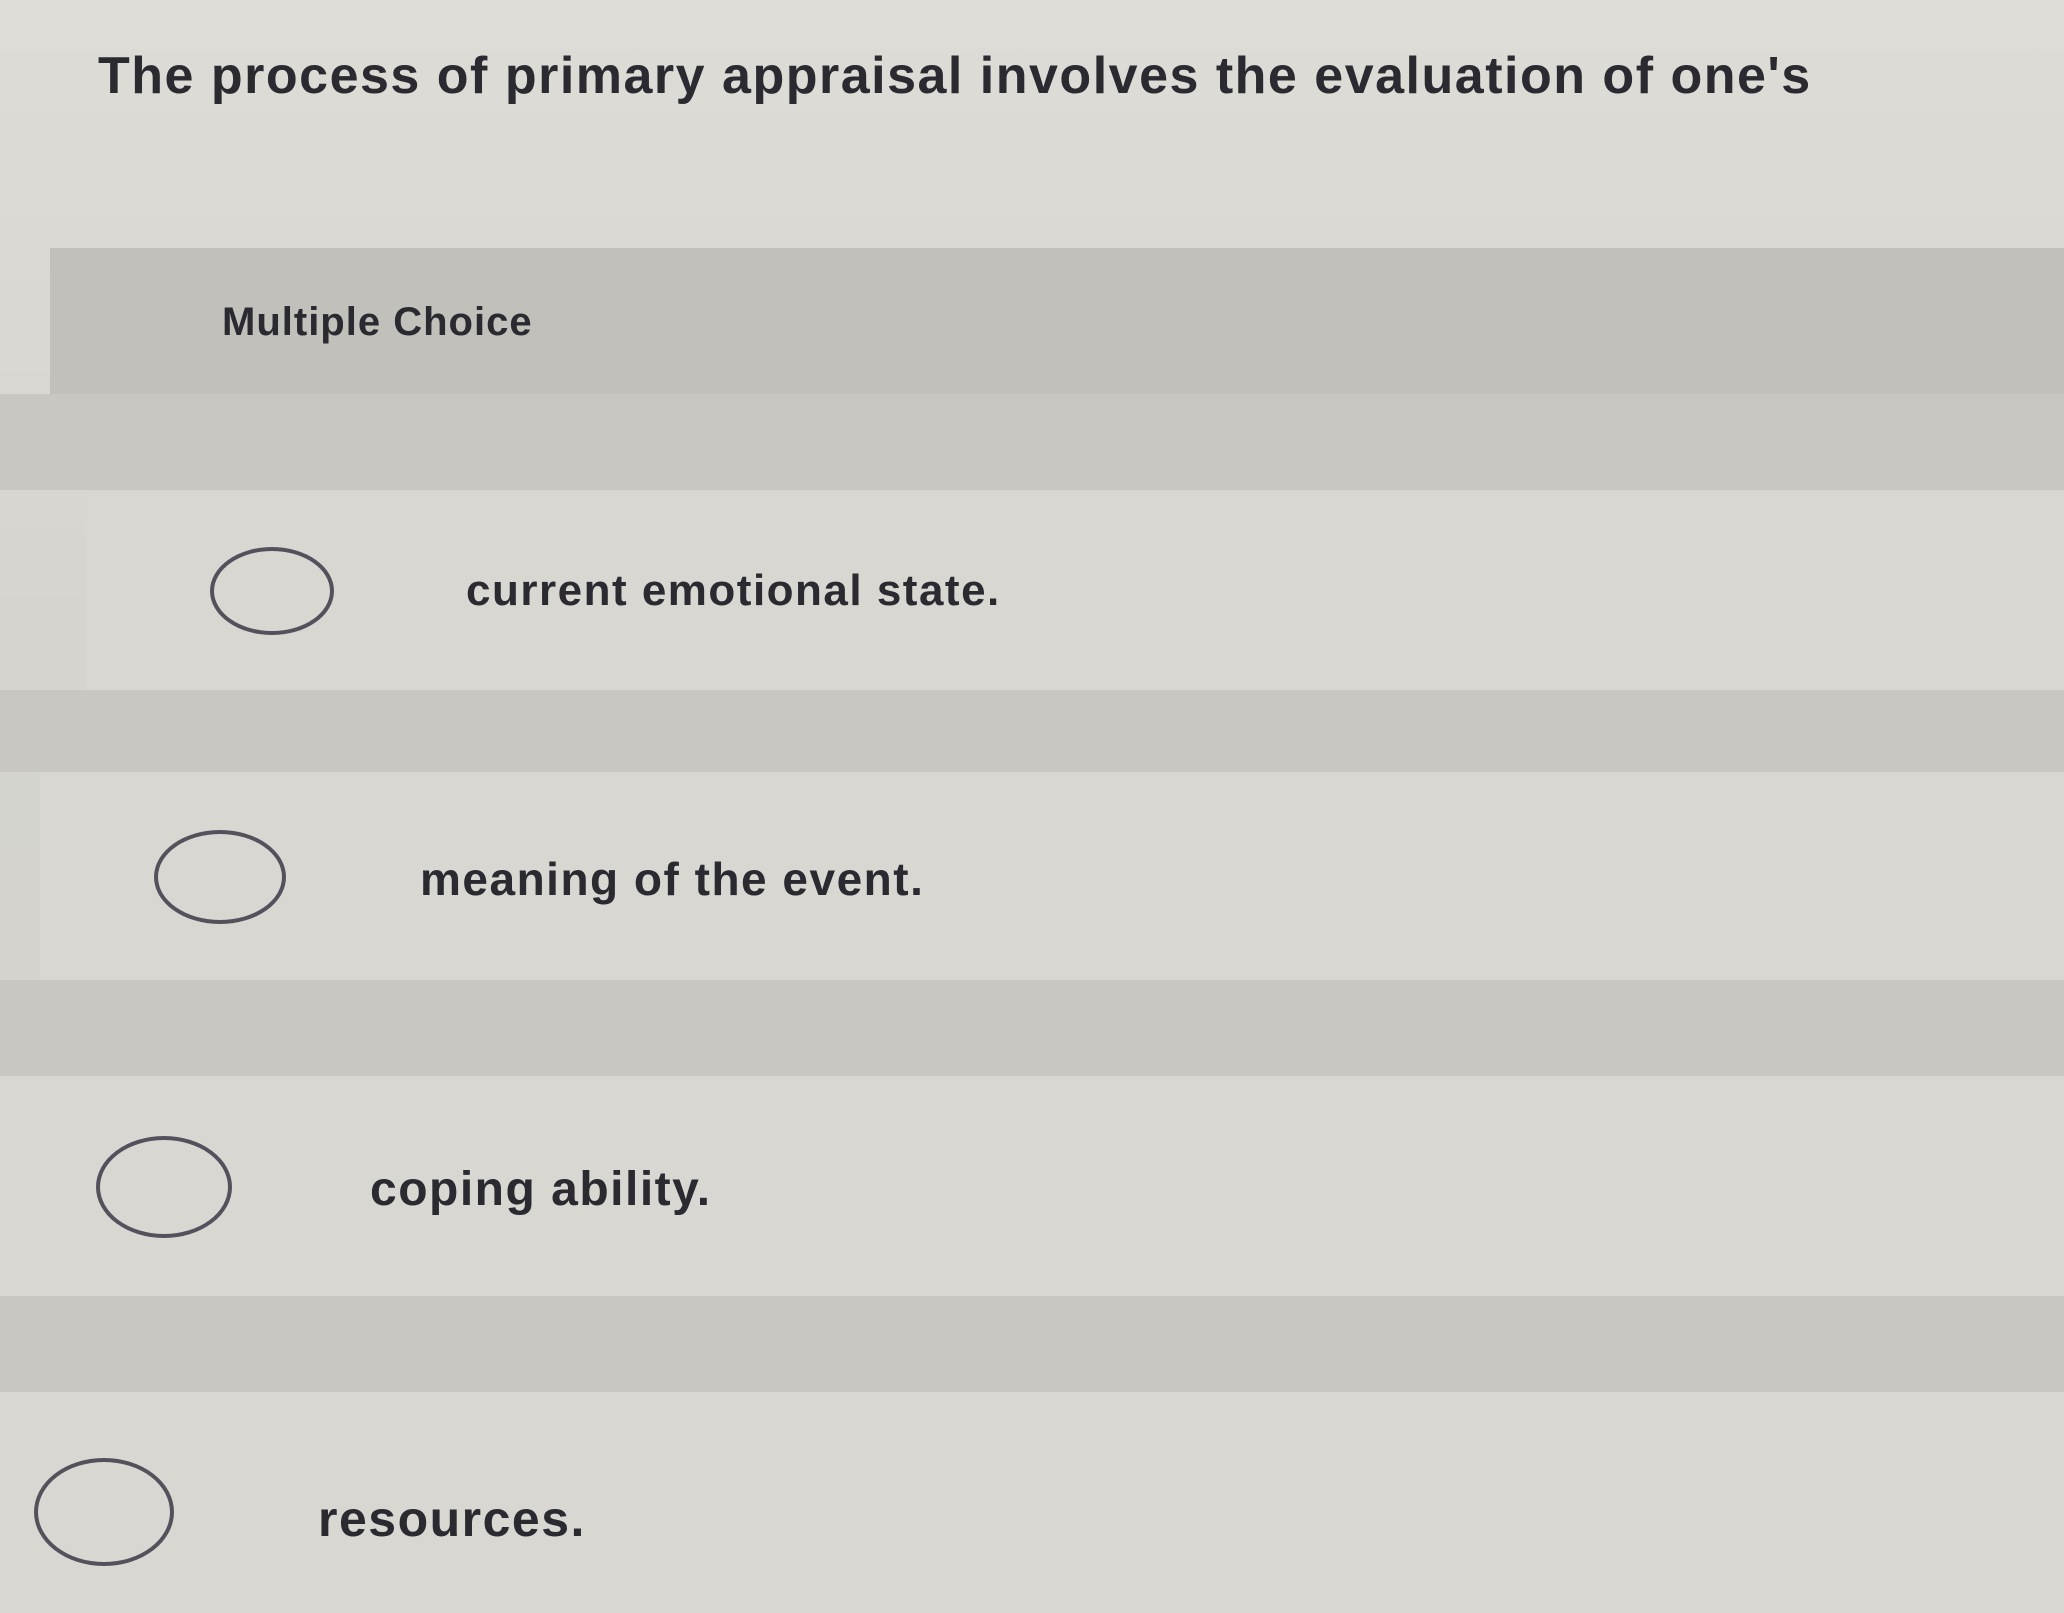  What do you see at coordinates (452, 1519) in the screenshot?
I see `answer-option-label: resources.` at bounding box center [452, 1519].